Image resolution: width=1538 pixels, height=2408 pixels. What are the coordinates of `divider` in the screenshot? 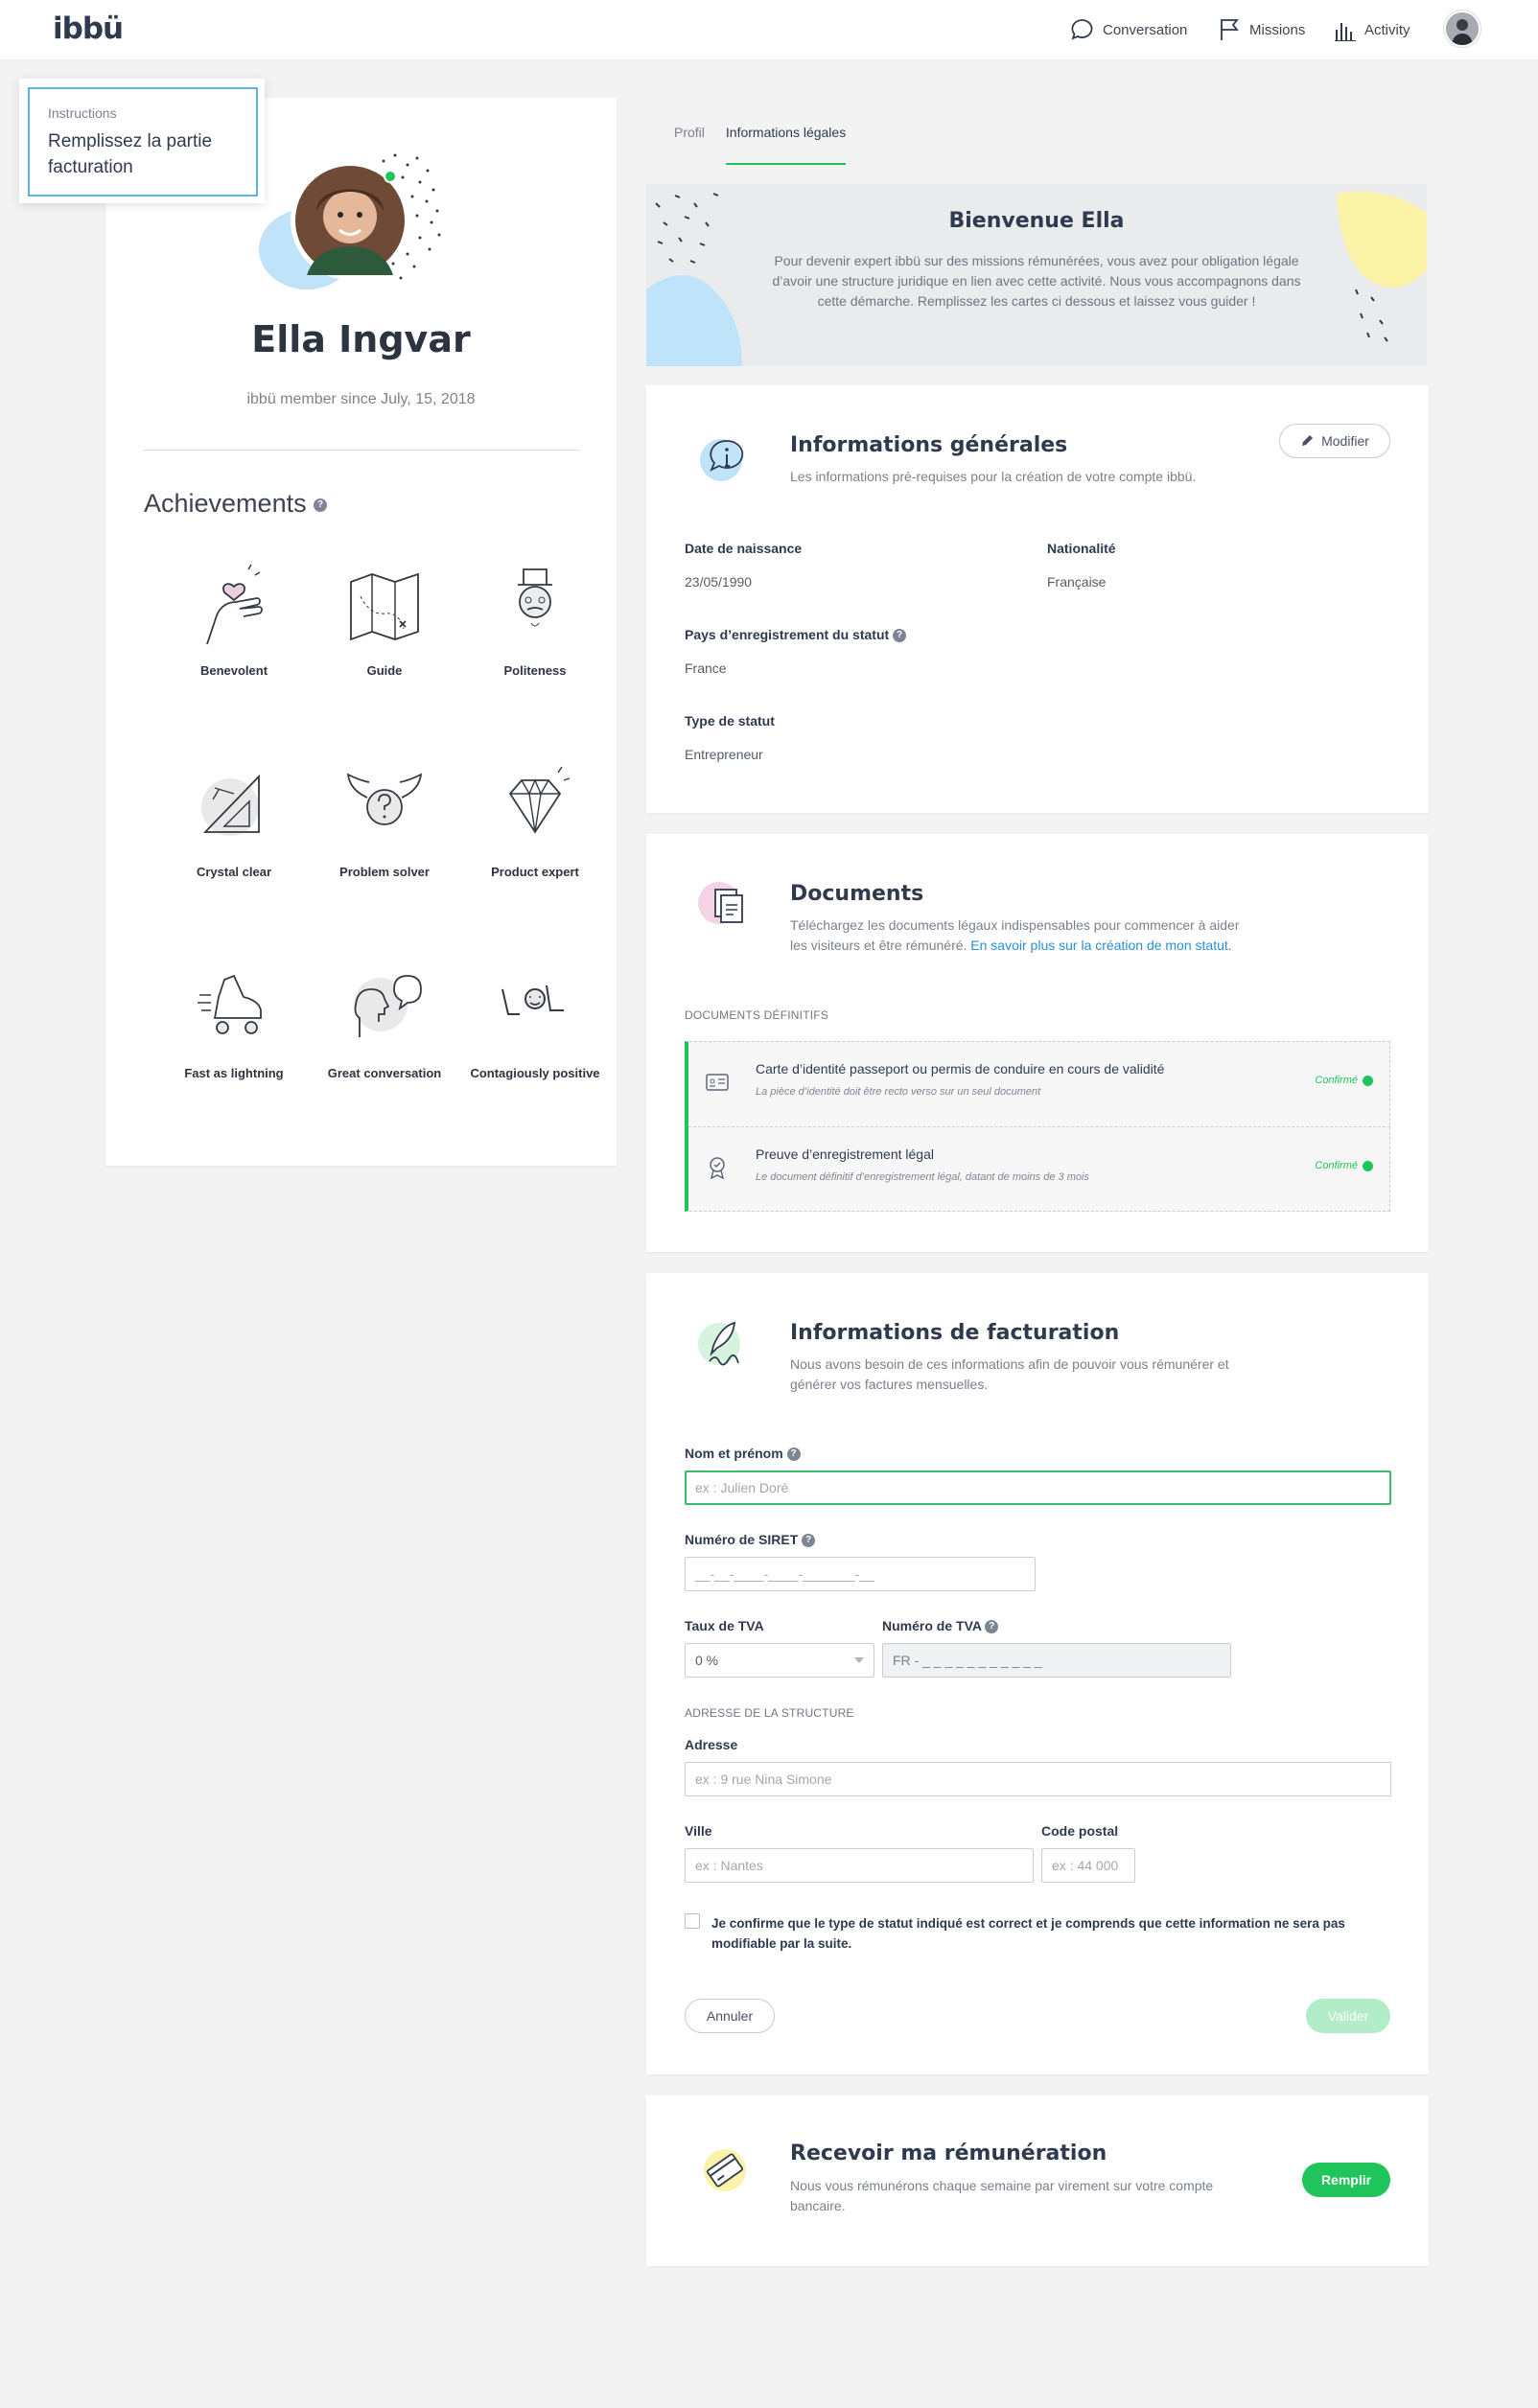 It's located at (362, 450).